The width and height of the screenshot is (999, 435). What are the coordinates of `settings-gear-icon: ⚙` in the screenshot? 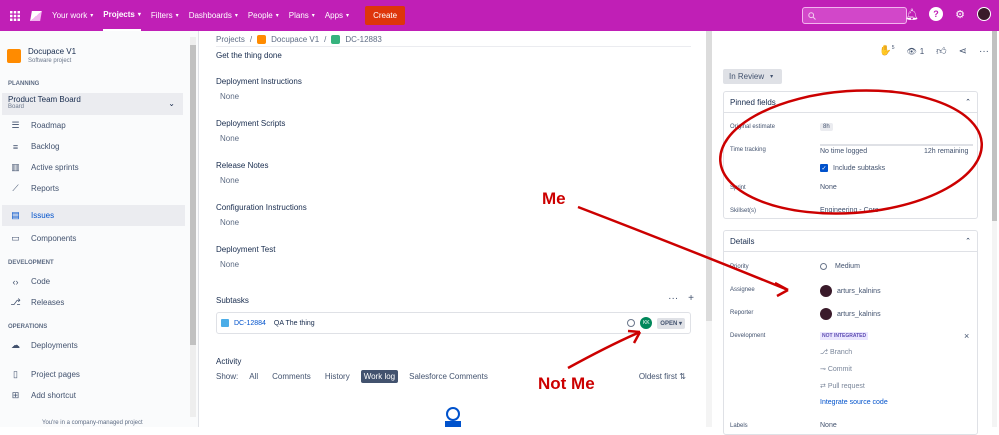 It's located at (960, 14).